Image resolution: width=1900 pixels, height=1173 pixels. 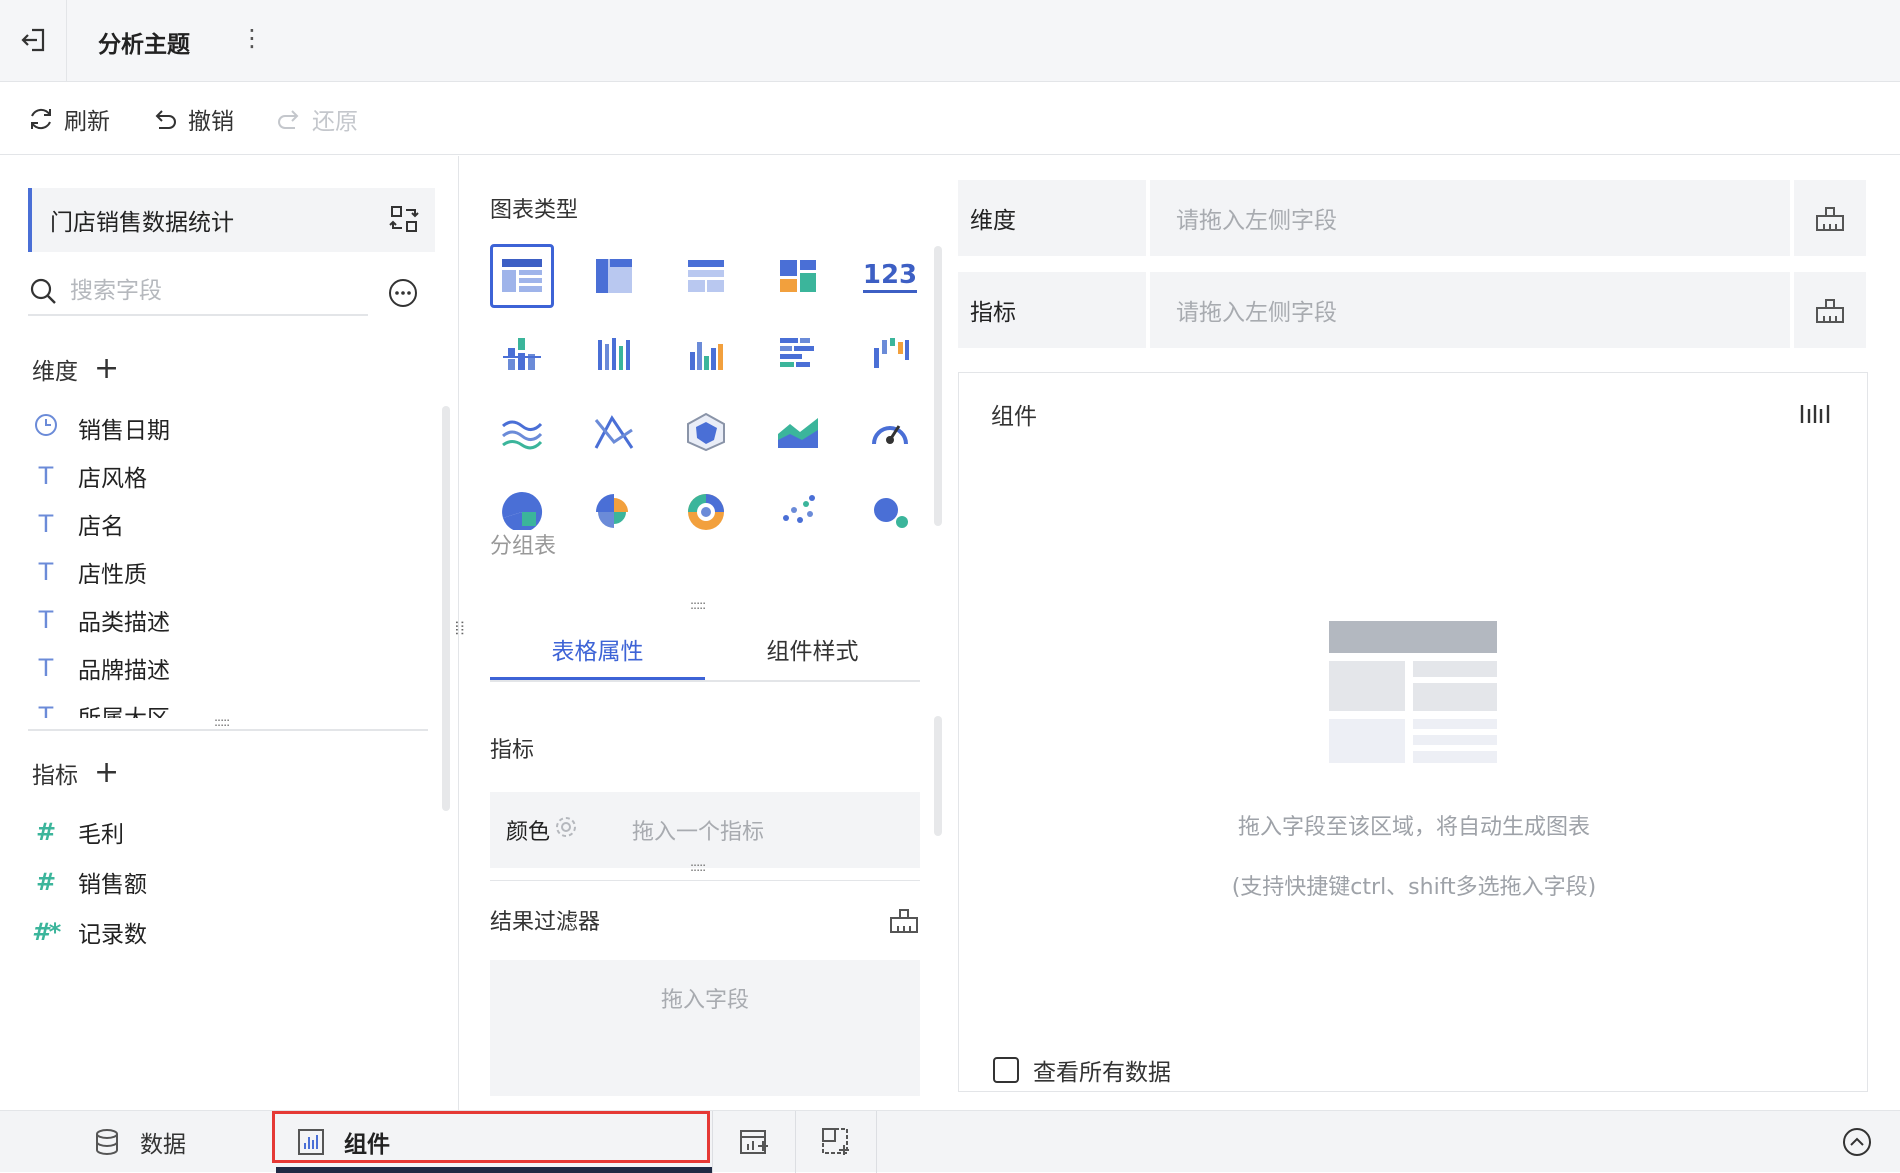 What do you see at coordinates (142, 223) in the screenshot?
I see `dataset-name: 门店销售数据统计` at bounding box center [142, 223].